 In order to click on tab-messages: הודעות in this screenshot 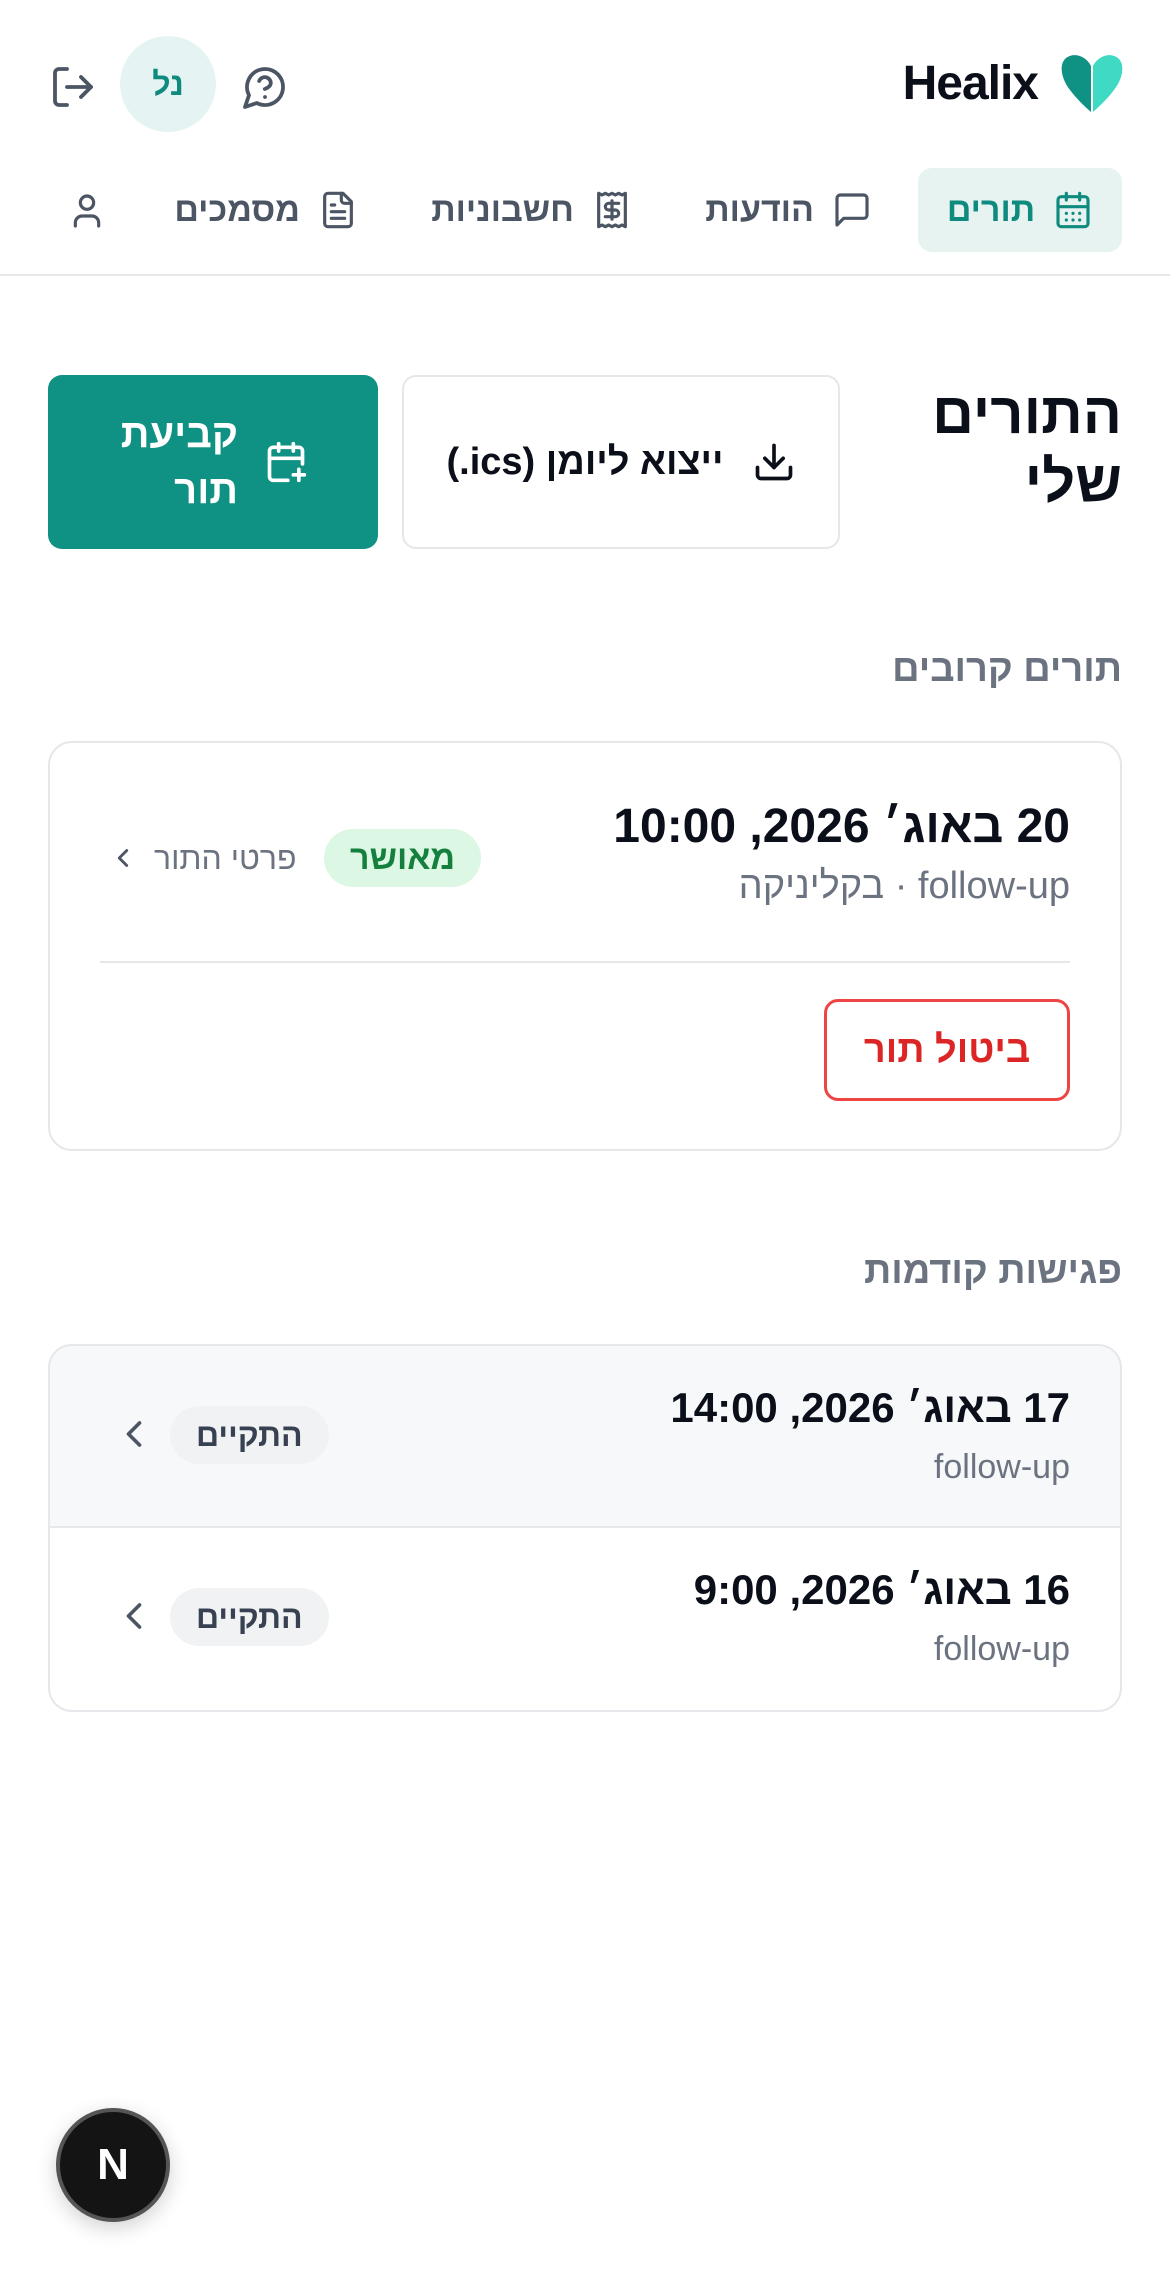, I will do `click(788, 210)`.